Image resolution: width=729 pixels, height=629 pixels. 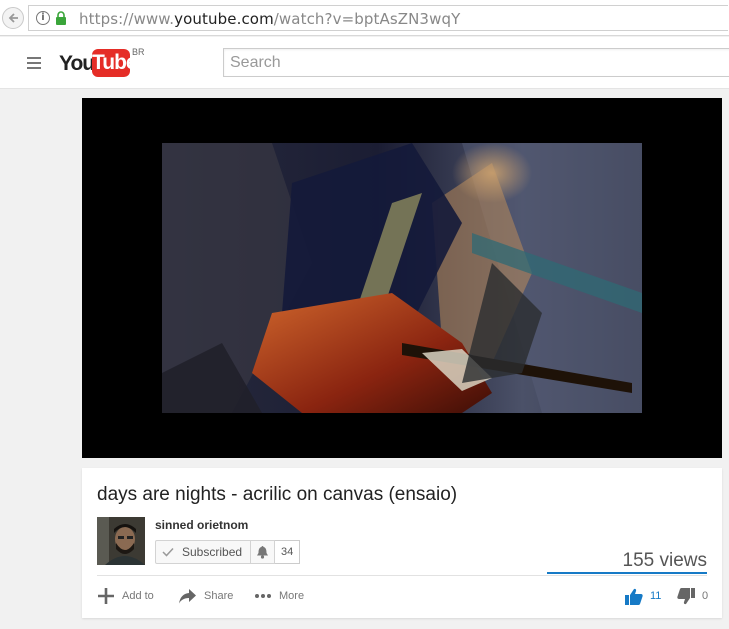 What do you see at coordinates (402, 575) in the screenshot?
I see `divider` at bounding box center [402, 575].